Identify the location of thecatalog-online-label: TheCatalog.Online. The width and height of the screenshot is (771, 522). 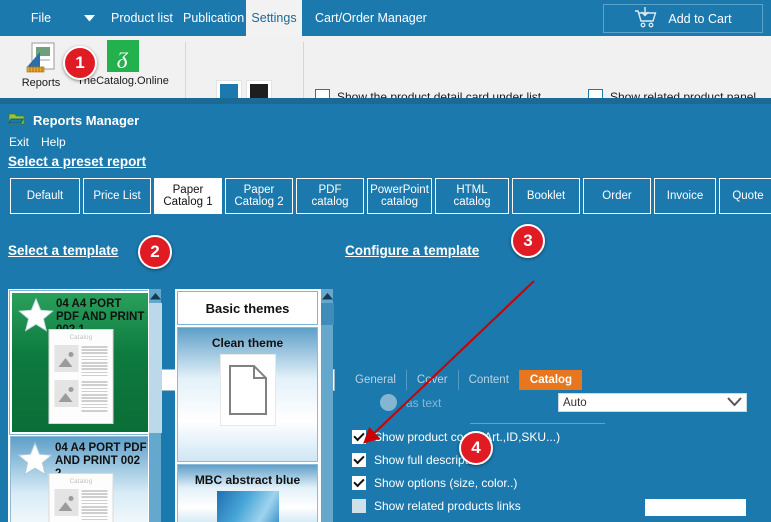
(123, 81).